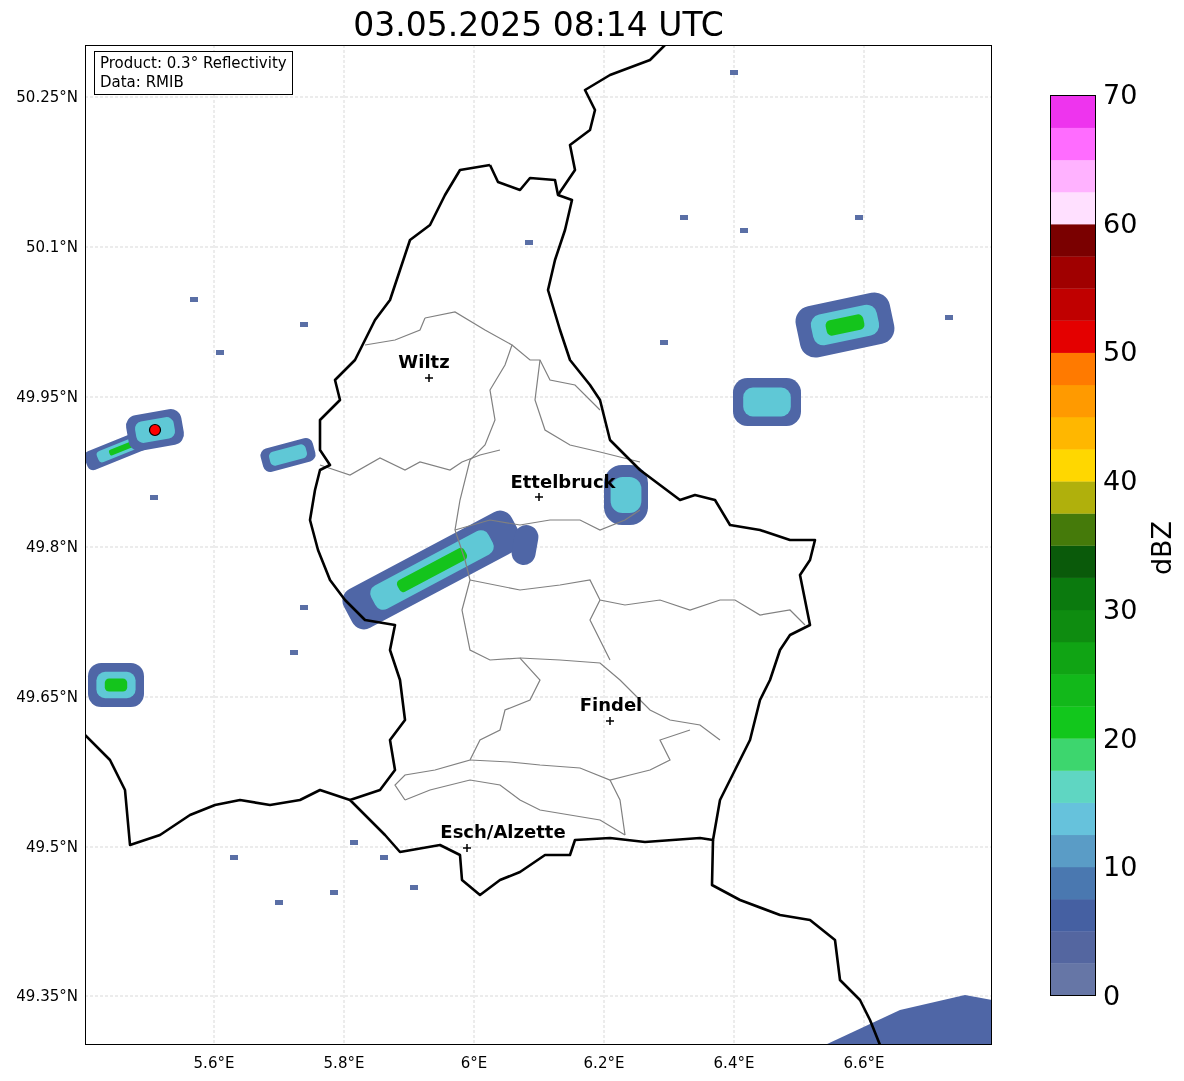 This screenshot has width=1184, height=1081. I want to click on colorbar-tick-label: 0, so click(1112, 996).